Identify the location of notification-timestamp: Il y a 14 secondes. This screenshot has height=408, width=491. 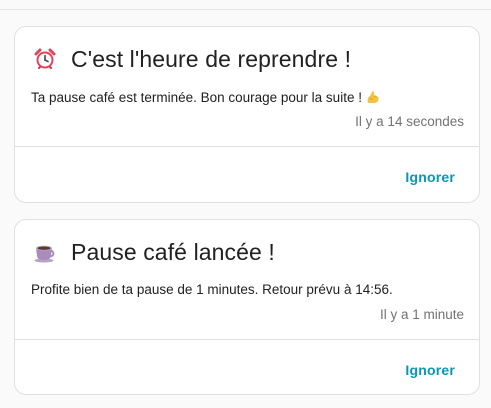
(409, 121).